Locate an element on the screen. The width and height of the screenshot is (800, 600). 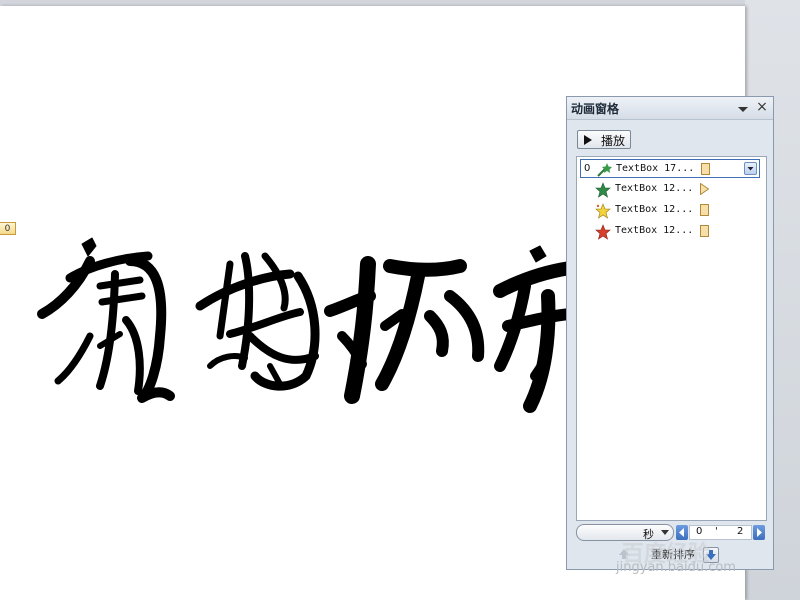
animation-order-badge: 0 is located at coordinates (8, 228).